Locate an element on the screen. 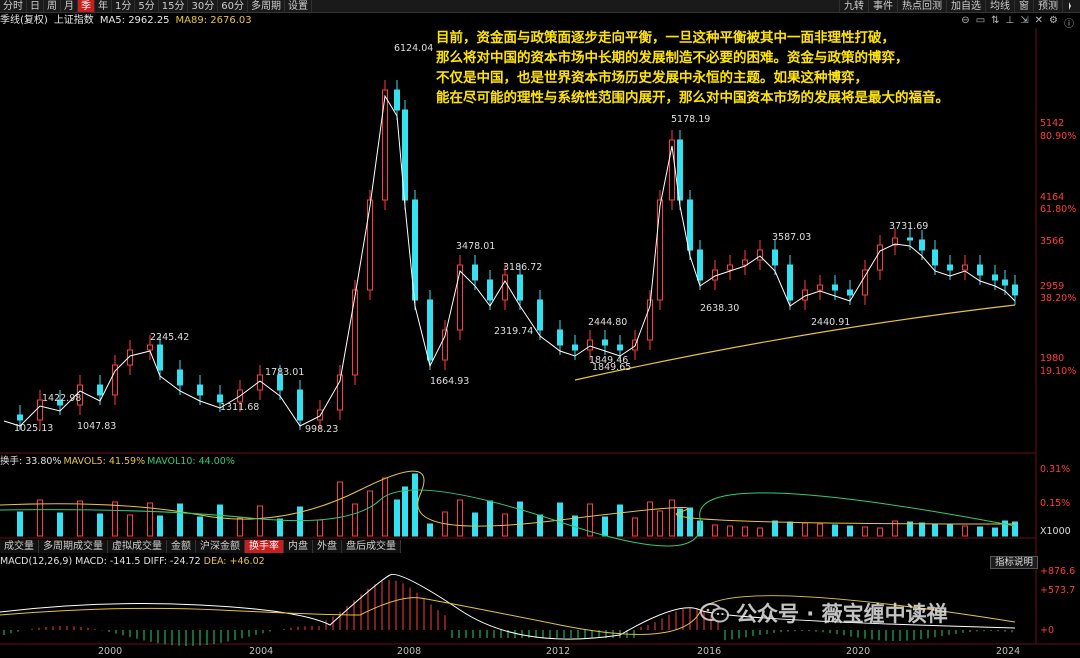 The height and width of the screenshot is (658, 1080). volume-axis-label: 0.31% is located at coordinates (1055, 469).